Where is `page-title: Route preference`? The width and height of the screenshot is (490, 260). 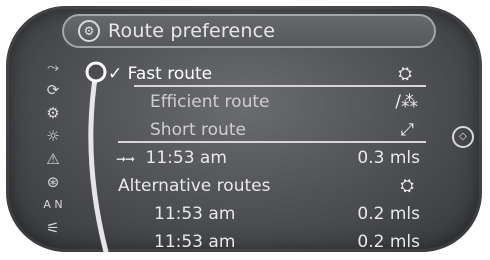
page-title: Route preference is located at coordinates (192, 31).